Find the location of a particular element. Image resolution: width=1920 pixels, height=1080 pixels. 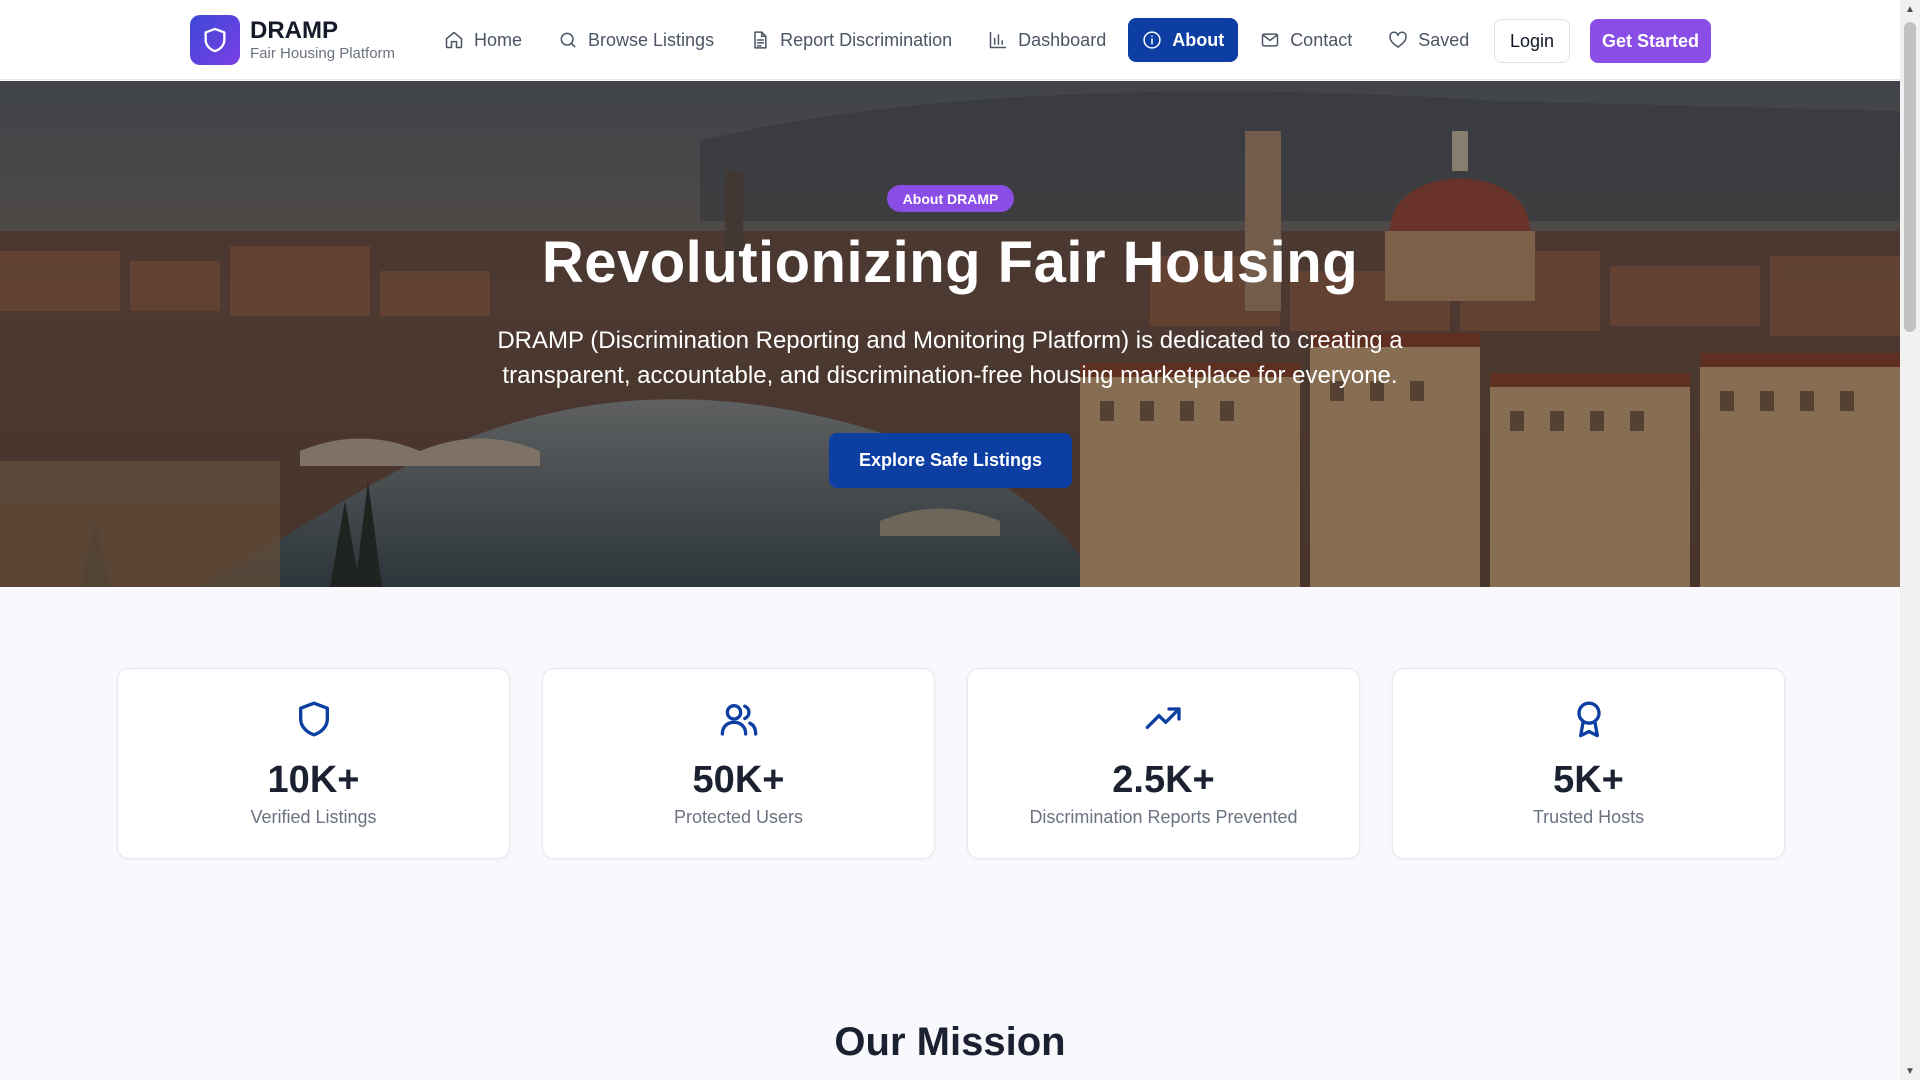

nav-item-home: Home is located at coordinates (483, 40).